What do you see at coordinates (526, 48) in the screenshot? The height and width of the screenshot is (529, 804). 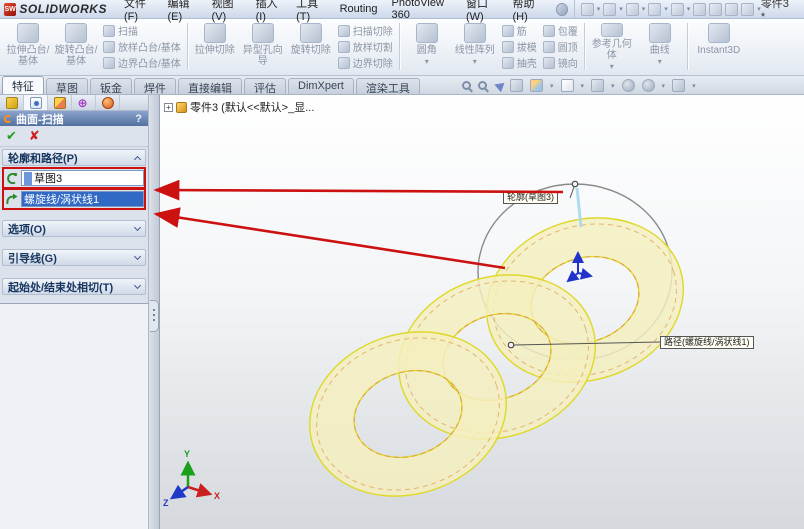 I see `button-label: 拔模` at bounding box center [526, 48].